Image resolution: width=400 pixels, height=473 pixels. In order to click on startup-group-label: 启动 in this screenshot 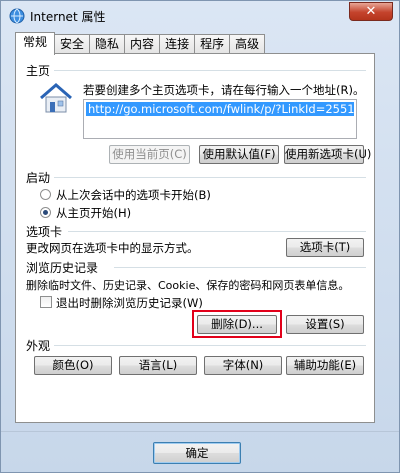, I will do `click(38, 178)`.